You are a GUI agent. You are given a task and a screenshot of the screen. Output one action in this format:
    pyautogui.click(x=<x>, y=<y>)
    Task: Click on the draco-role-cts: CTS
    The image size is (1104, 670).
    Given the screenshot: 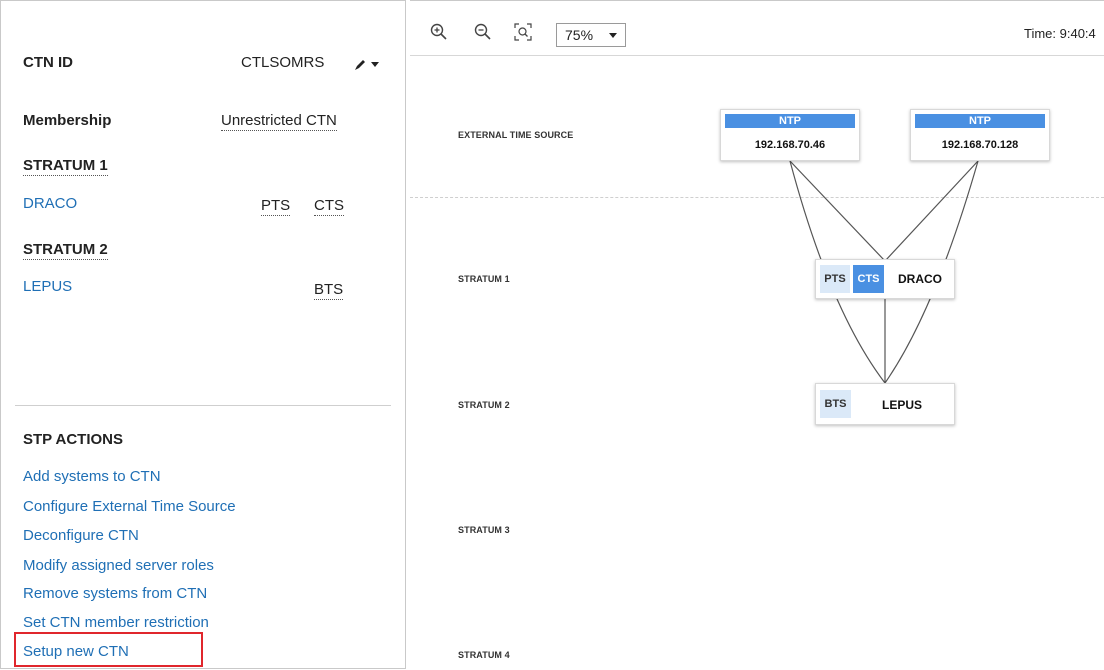 What is the action you would take?
    pyautogui.click(x=868, y=279)
    